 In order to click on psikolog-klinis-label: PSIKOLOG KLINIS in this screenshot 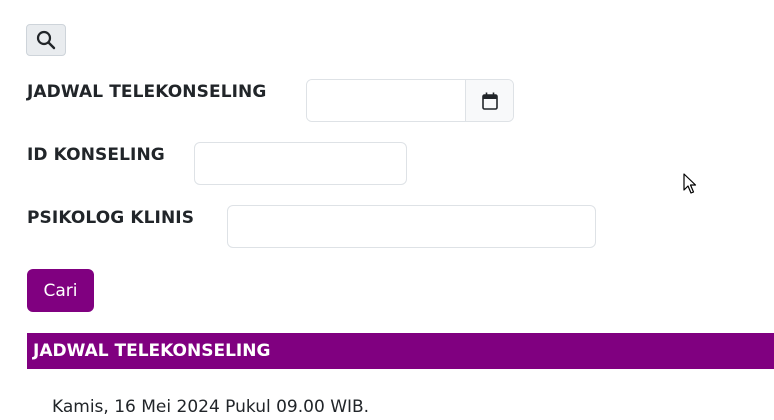, I will do `click(111, 218)`.